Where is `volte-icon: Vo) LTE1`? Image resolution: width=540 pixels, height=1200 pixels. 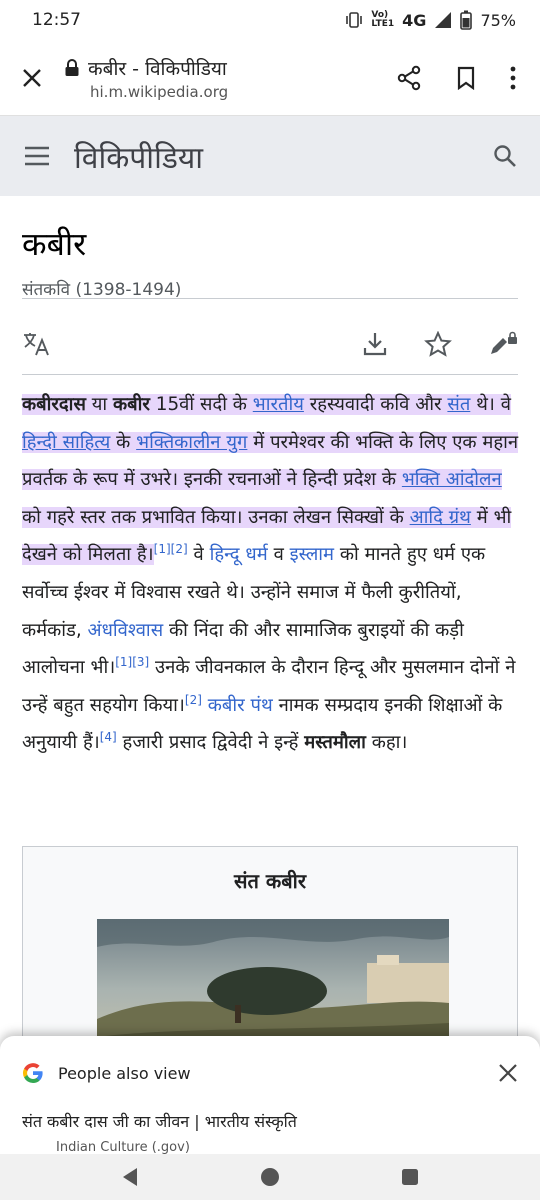
volte-icon: Vo) LTE1 is located at coordinates (383, 19).